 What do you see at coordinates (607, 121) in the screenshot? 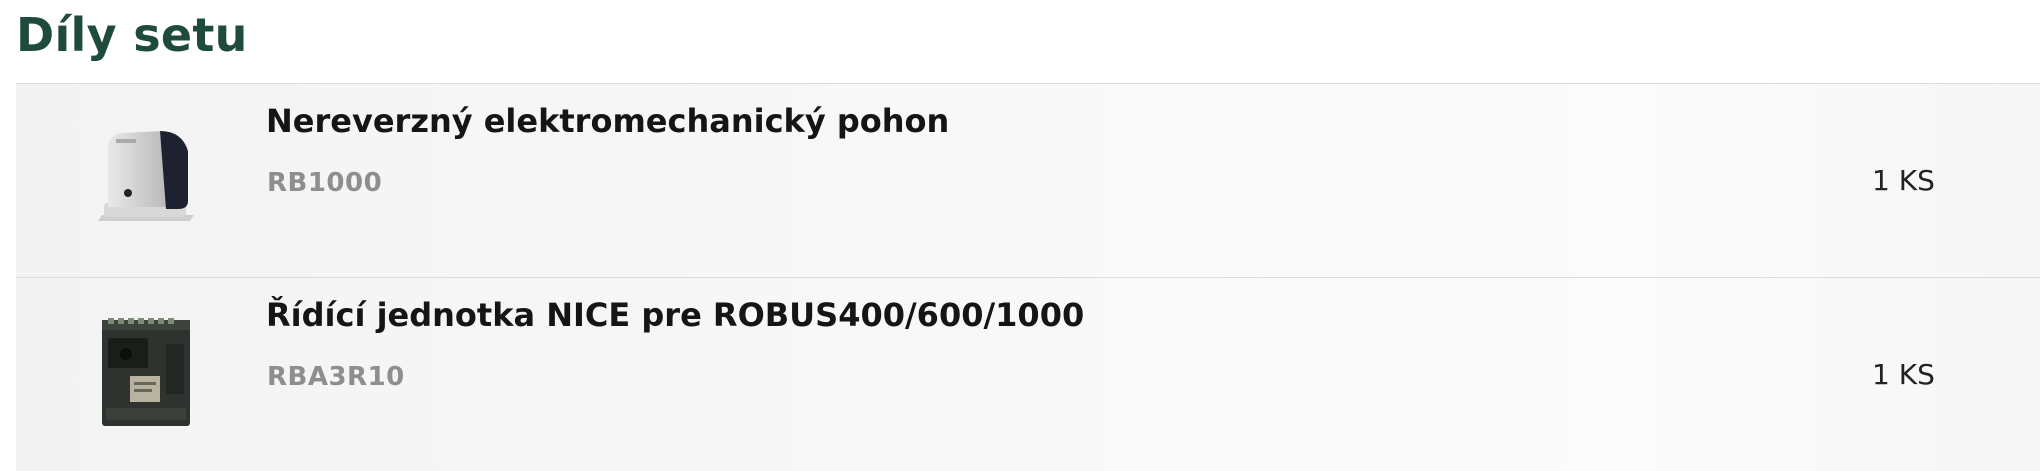
I see `item-name: Nereverzný elektromechanický pohon` at bounding box center [607, 121].